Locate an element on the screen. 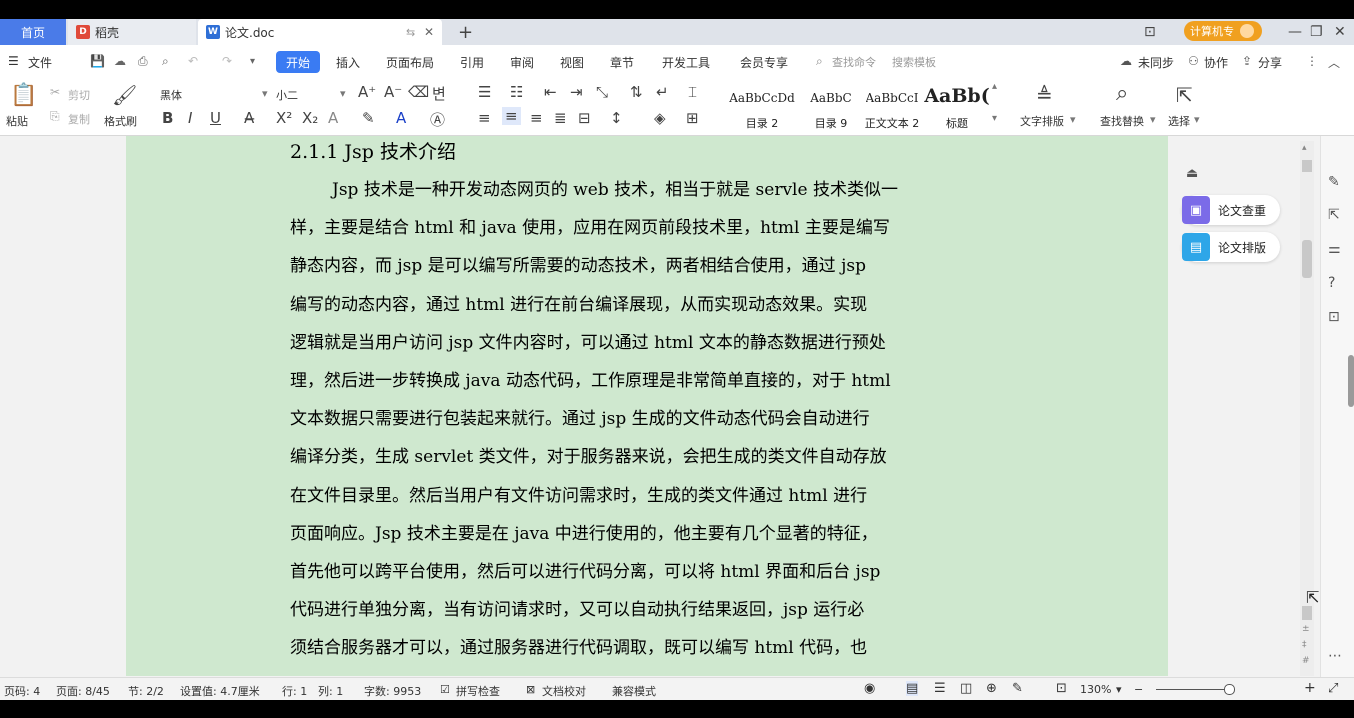 This screenshot has height=718, width=1354. show-marks-icon: ↵ is located at coordinates (662, 92).